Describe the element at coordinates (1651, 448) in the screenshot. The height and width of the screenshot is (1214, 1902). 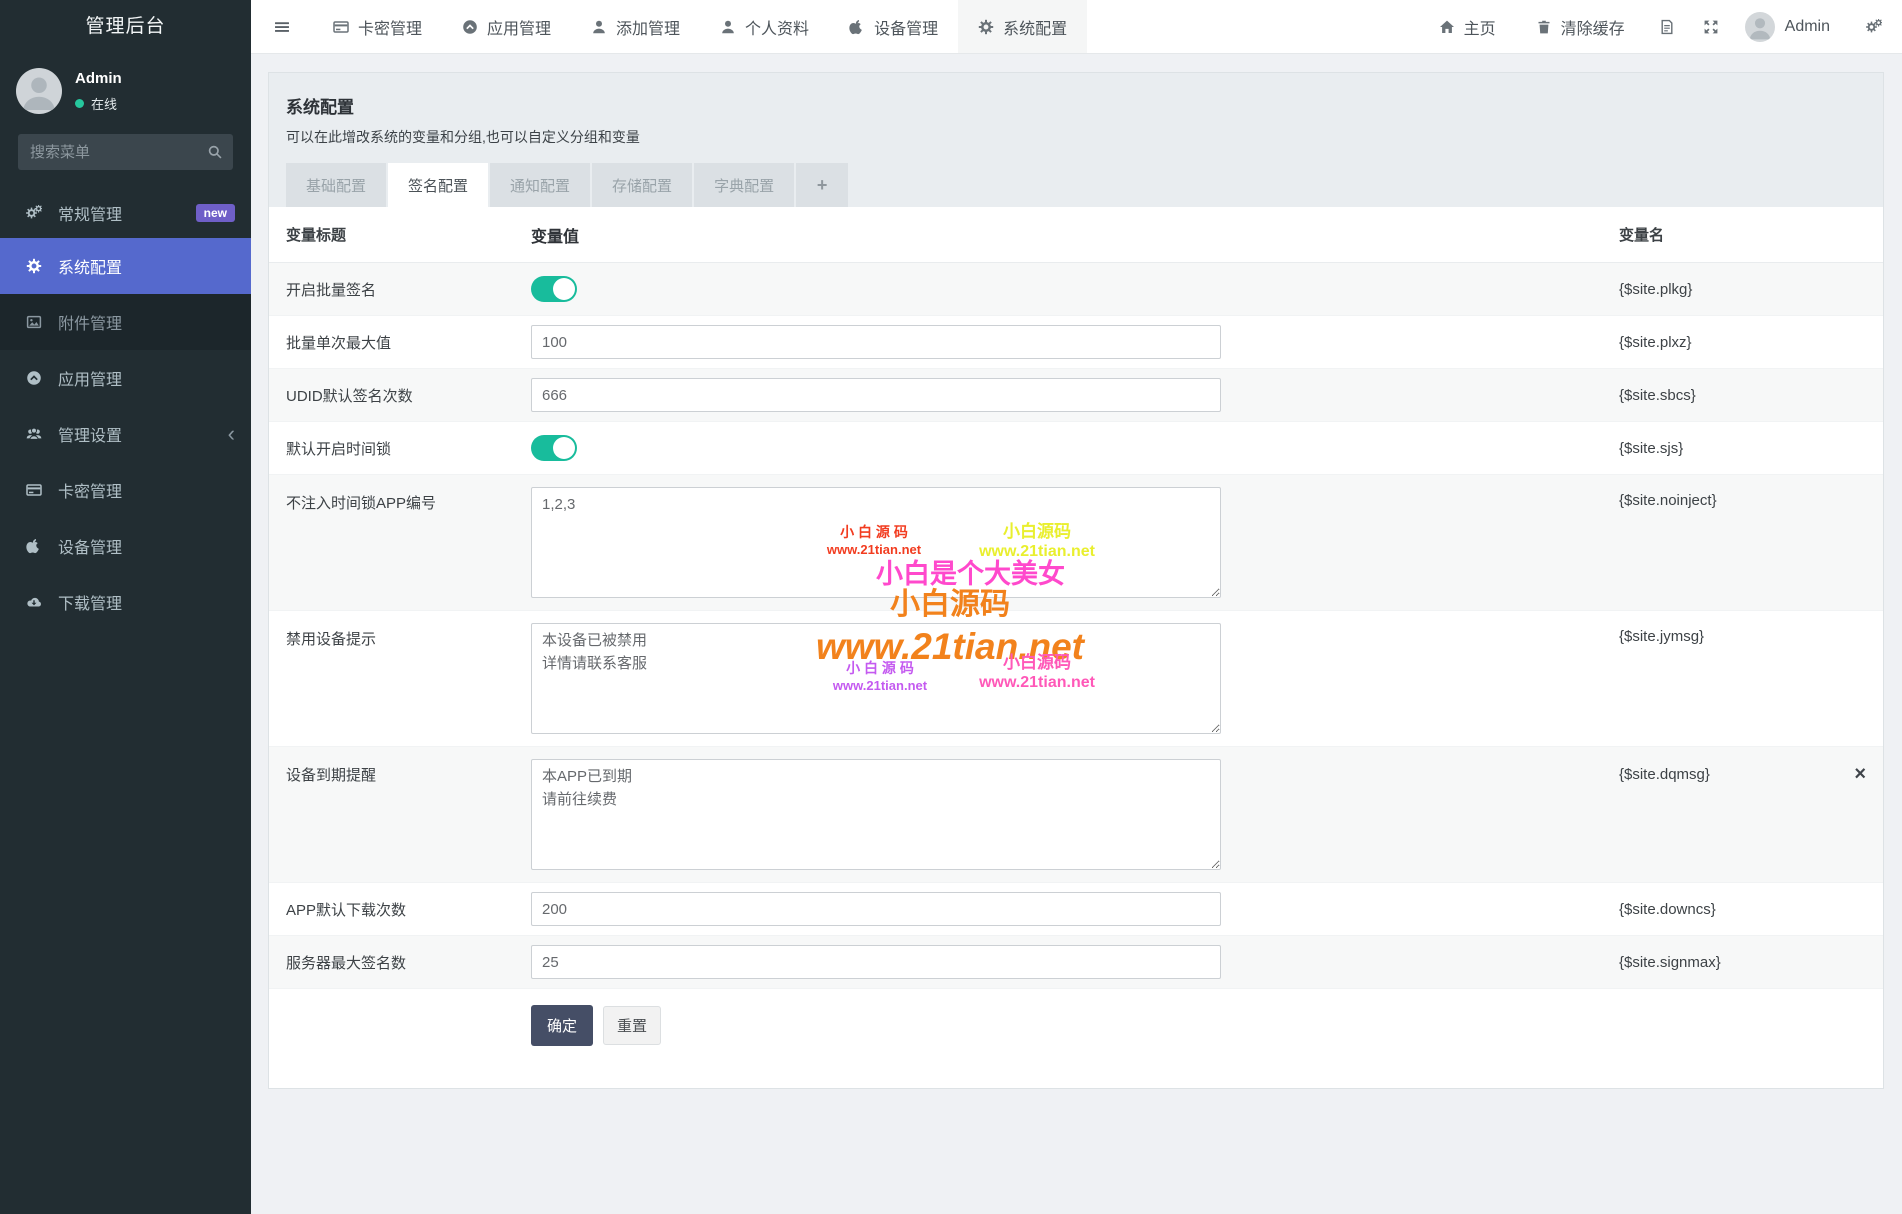
I see `variable-name: {$site.sjs}` at that location.